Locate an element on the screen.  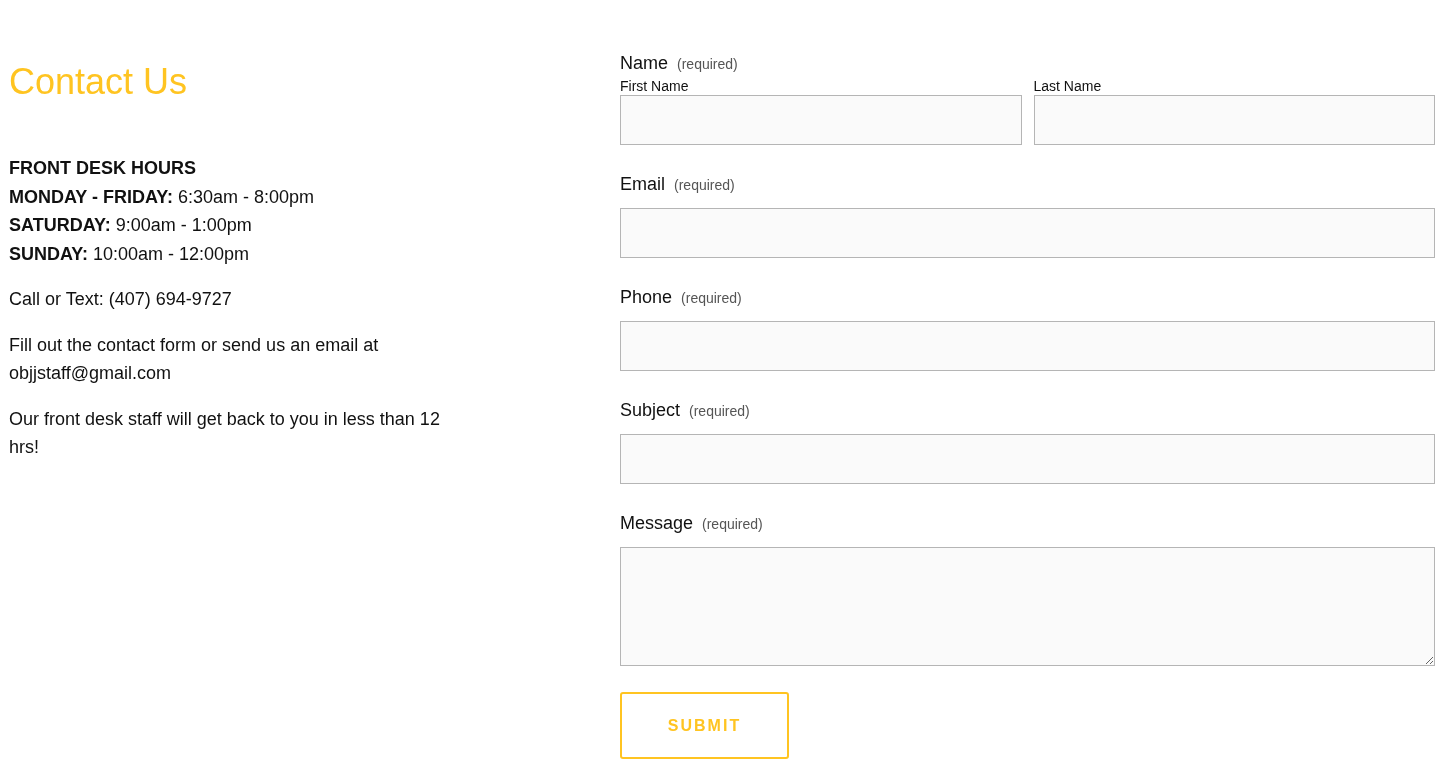
message-field is located at coordinates (1027, 606).